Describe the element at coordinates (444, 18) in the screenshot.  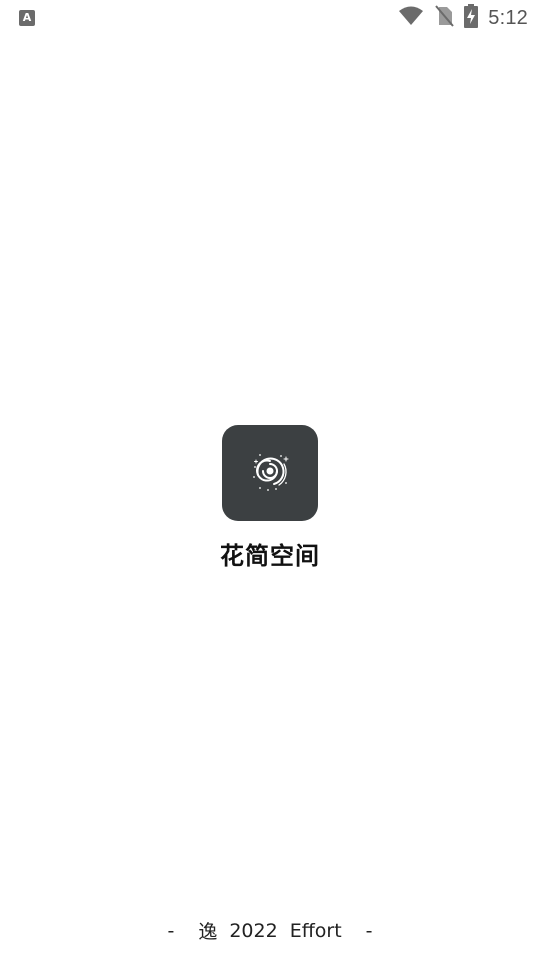
I see `no-sim-icon` at that location.